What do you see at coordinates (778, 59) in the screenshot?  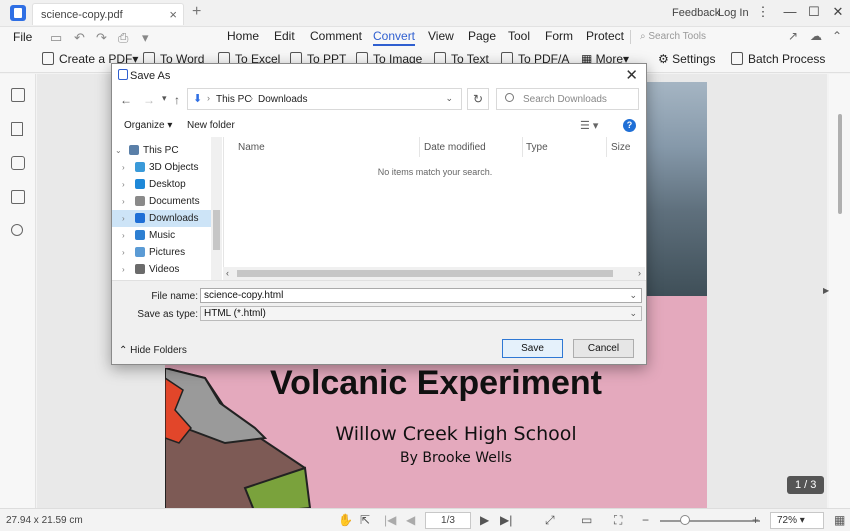 I see `batch-process-button: Batch Process` at bounding box center [778, 59].